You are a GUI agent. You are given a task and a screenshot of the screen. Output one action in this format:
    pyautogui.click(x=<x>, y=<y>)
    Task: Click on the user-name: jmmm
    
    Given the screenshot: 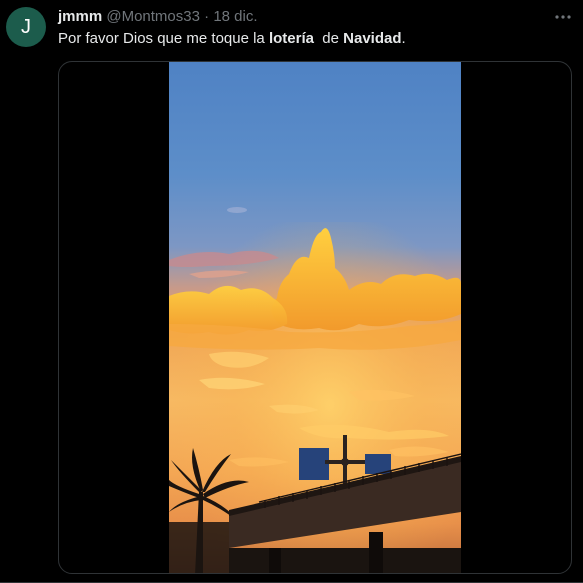 What is the action you would take?
    pyautogui.click(x=80, y=16)
    